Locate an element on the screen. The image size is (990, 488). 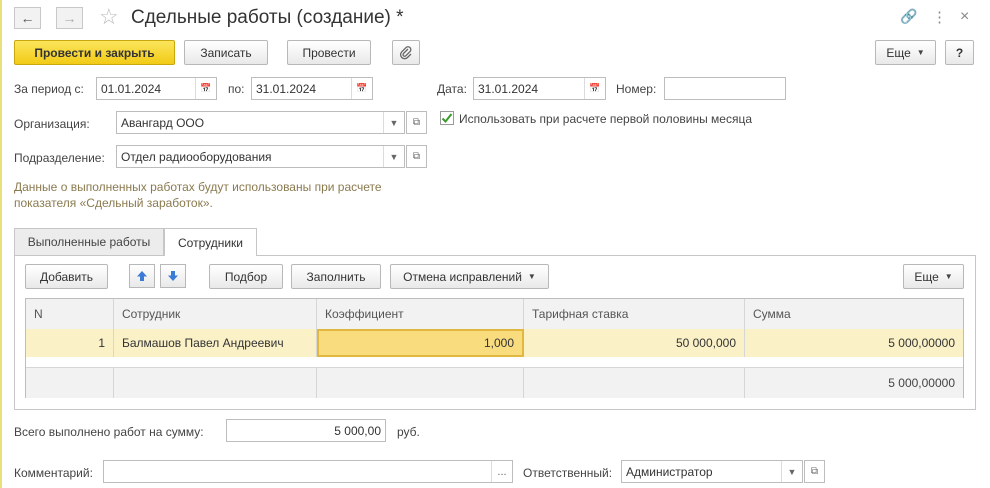
period-to-input: 31.01.2024 📅 is located at coordinates (312, 88).